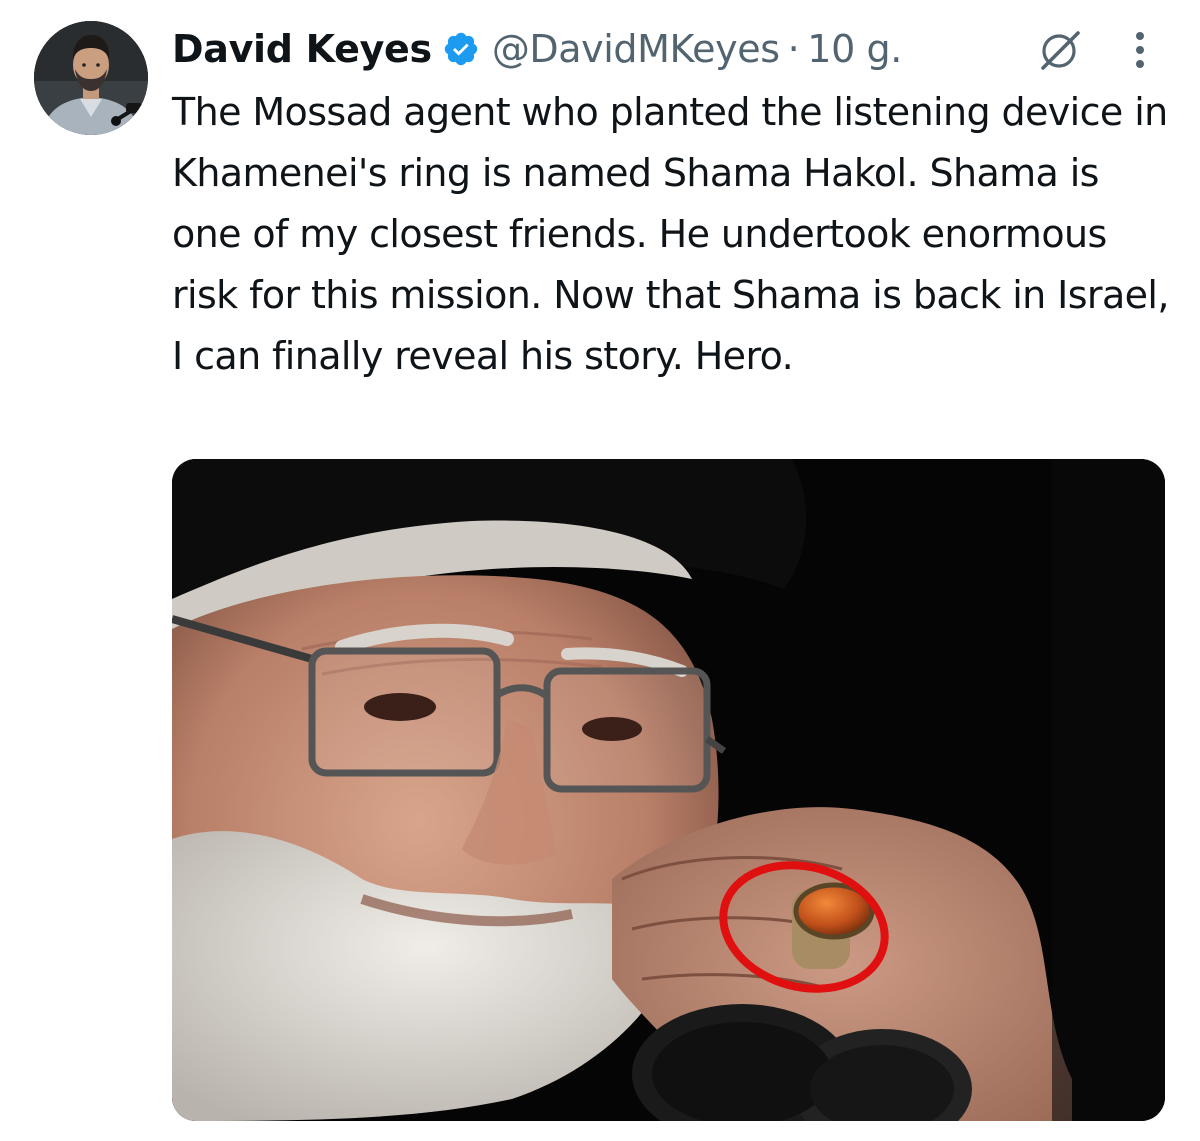 This screenshot has width=1200, height=1141. Describe the element at coordinates (302, 49) in the screenshot. I see `display-name: David Keyes` at that location.